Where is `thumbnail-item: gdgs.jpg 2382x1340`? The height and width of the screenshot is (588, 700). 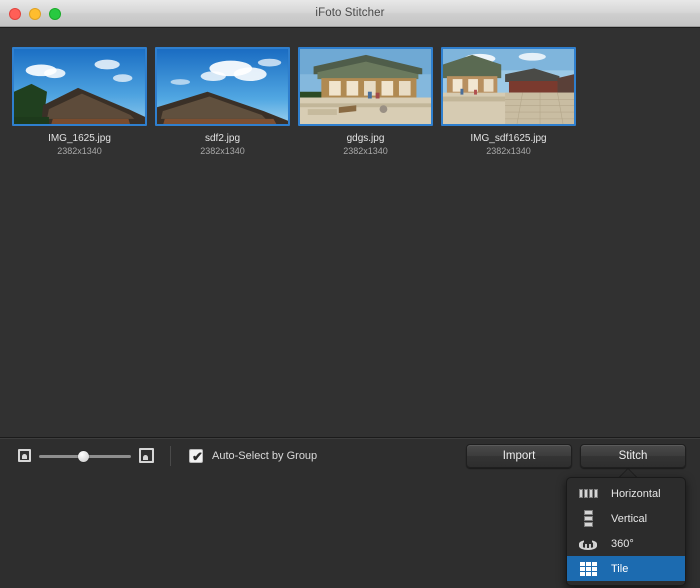
thumbnail-item: gdgs.jpg 2382x1340 is located at coordinates (365, 101).